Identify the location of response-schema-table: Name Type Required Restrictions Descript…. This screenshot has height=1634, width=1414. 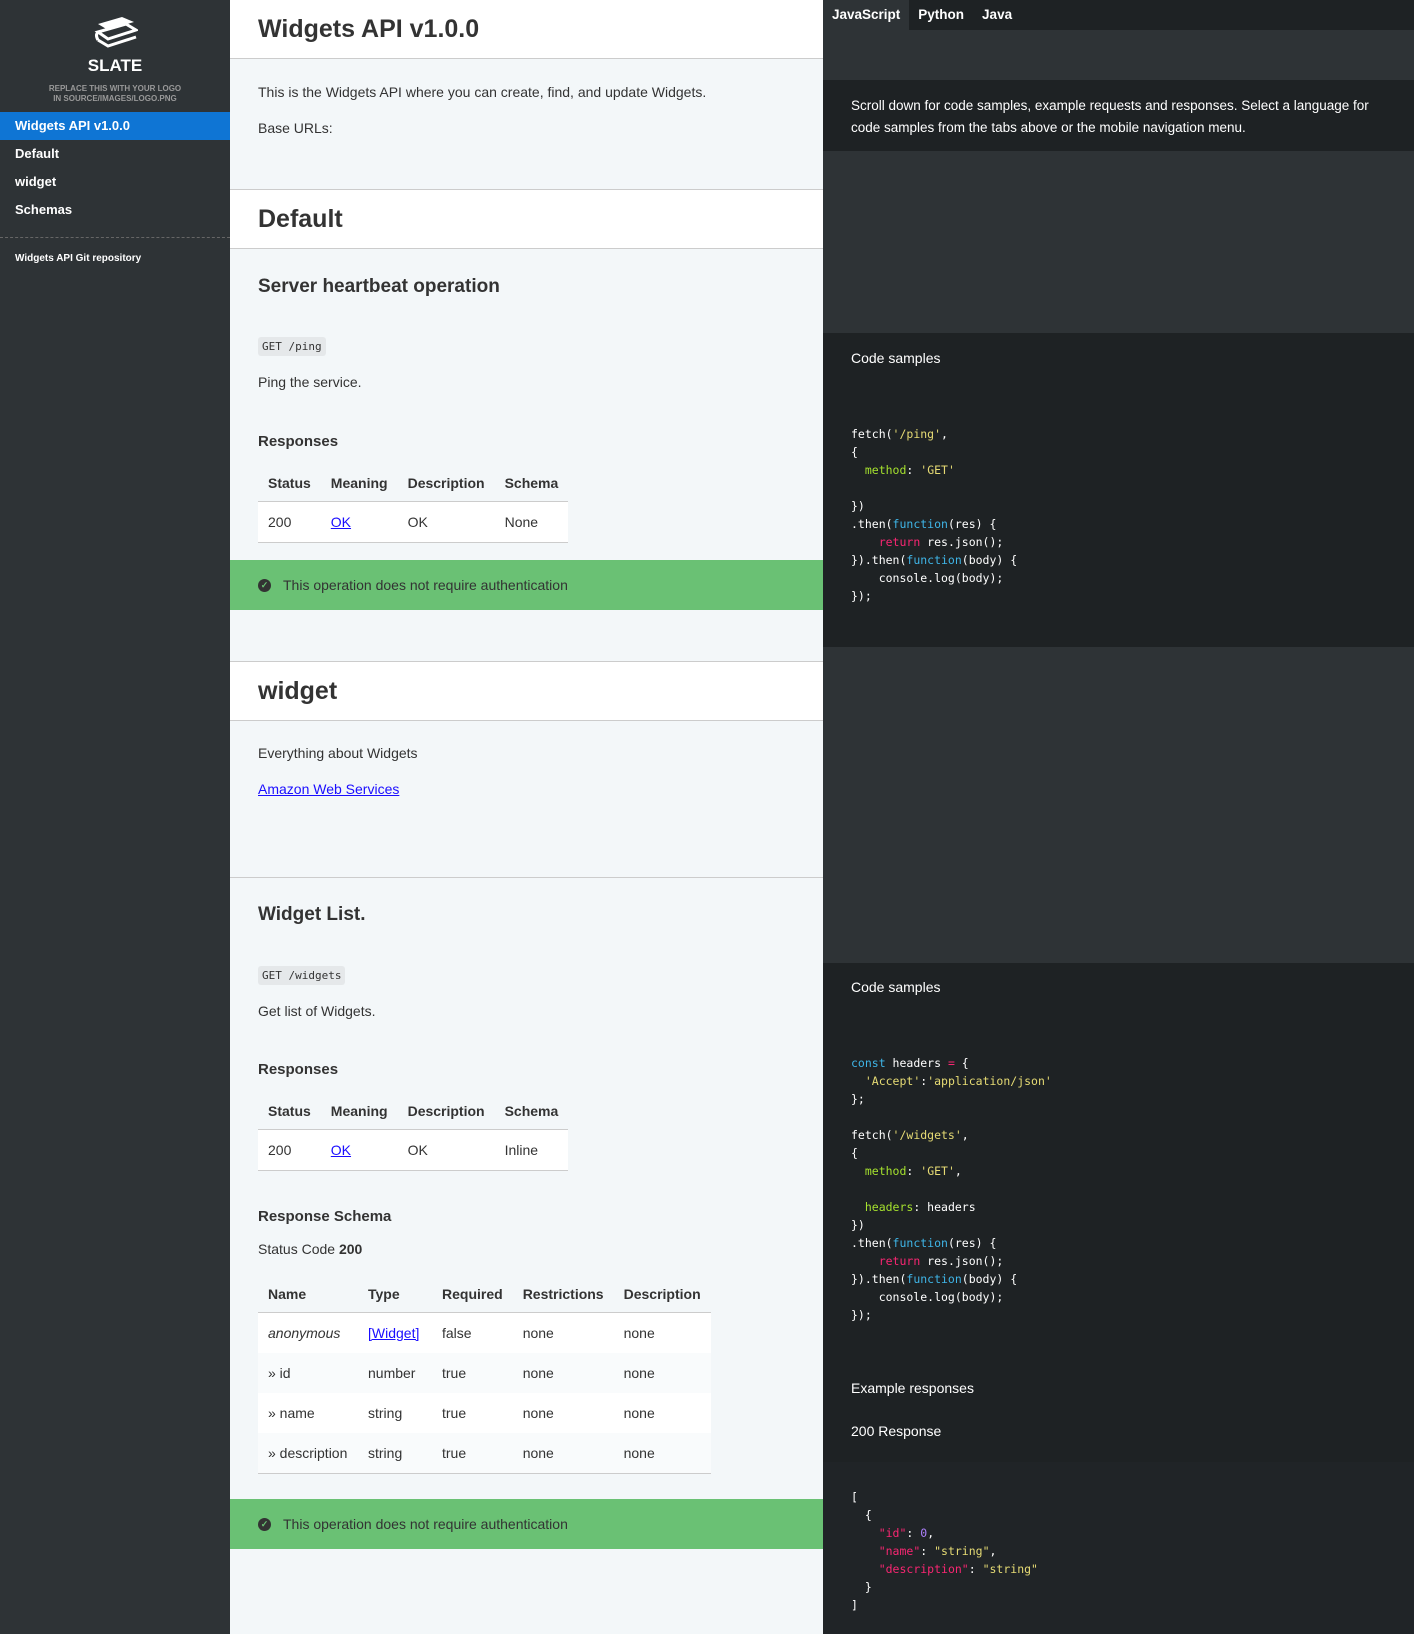
(484, 1375).